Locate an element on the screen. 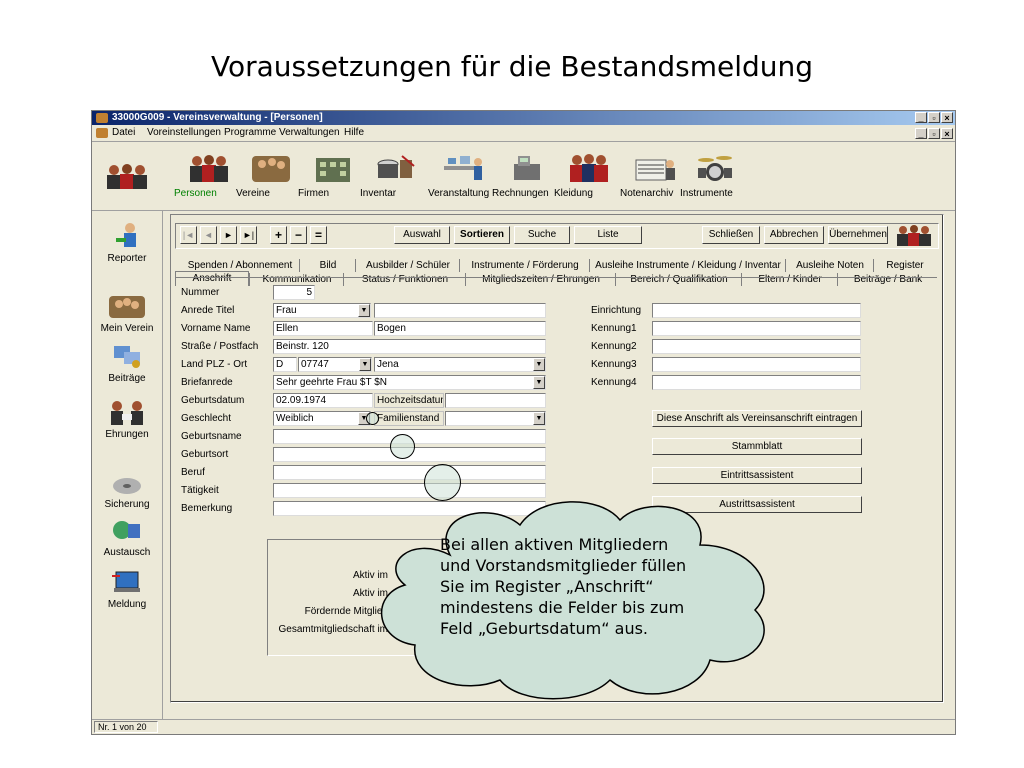  hochzeitsdatum-field is located at coordinates (495, 400).